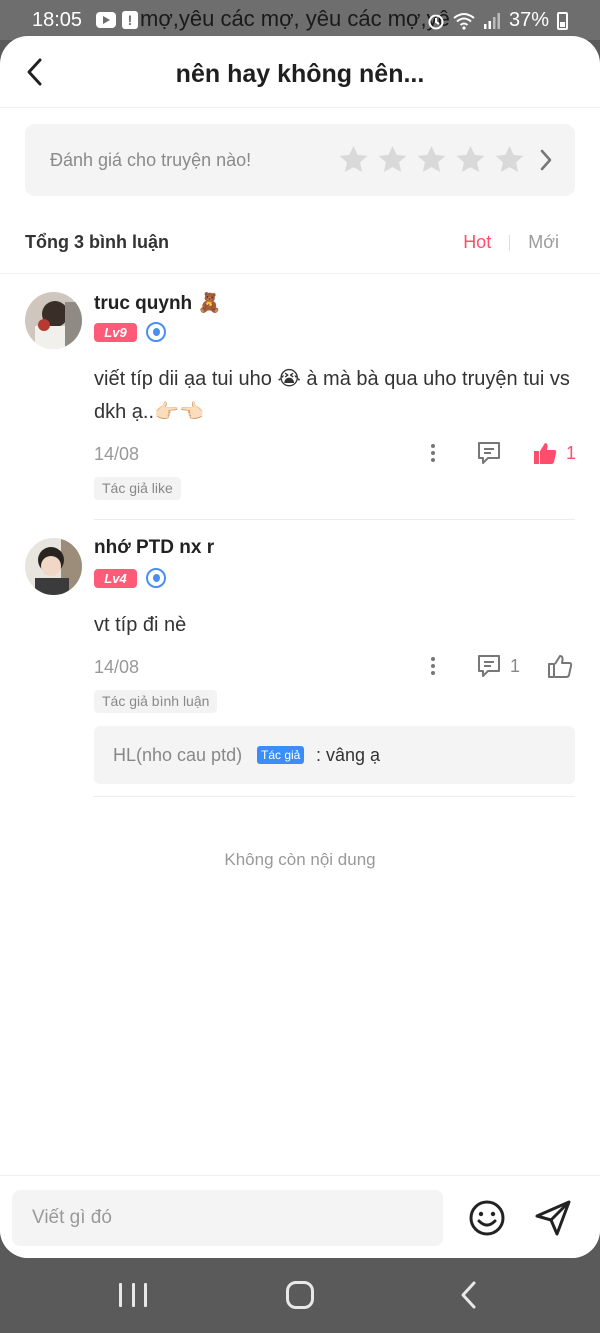 This screenshot has width=600, height=1333. What do you see at coordinates (130, 20) in the screenshot?
I see `alert-notification-icon: !` at bounding box center [130, 20].